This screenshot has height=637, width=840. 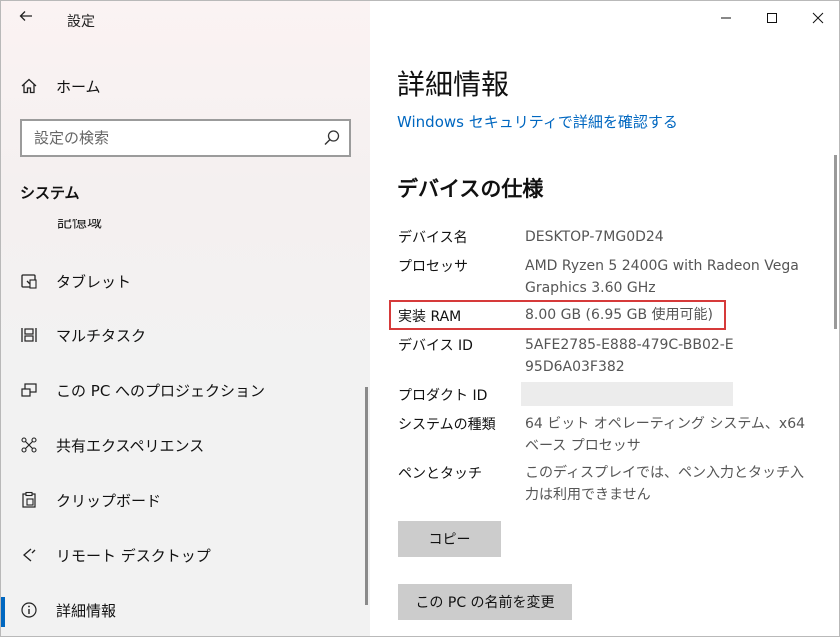 What do you see at coordinates (185, 335) in the screenshot?
I see `sidebar-item-multitask: マルチタスク` at bounding box center [185, 335].